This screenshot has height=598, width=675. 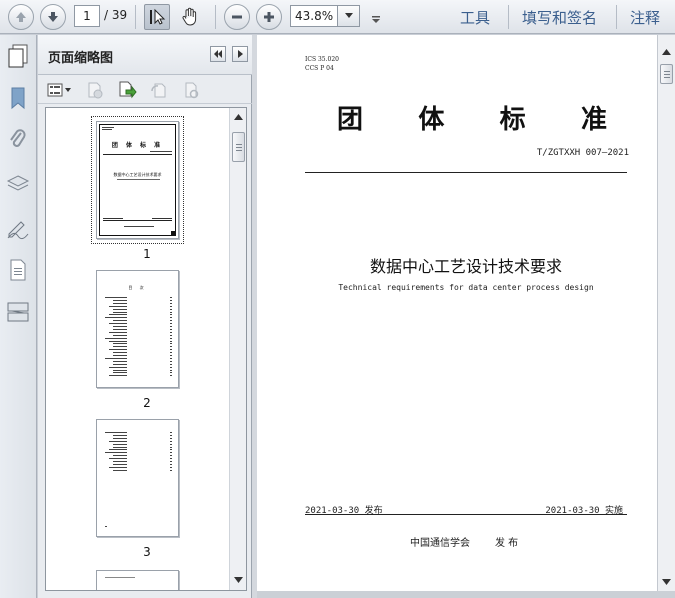 I want to click on thumbnail-scroll-thumb, so click(x=238, y=147).